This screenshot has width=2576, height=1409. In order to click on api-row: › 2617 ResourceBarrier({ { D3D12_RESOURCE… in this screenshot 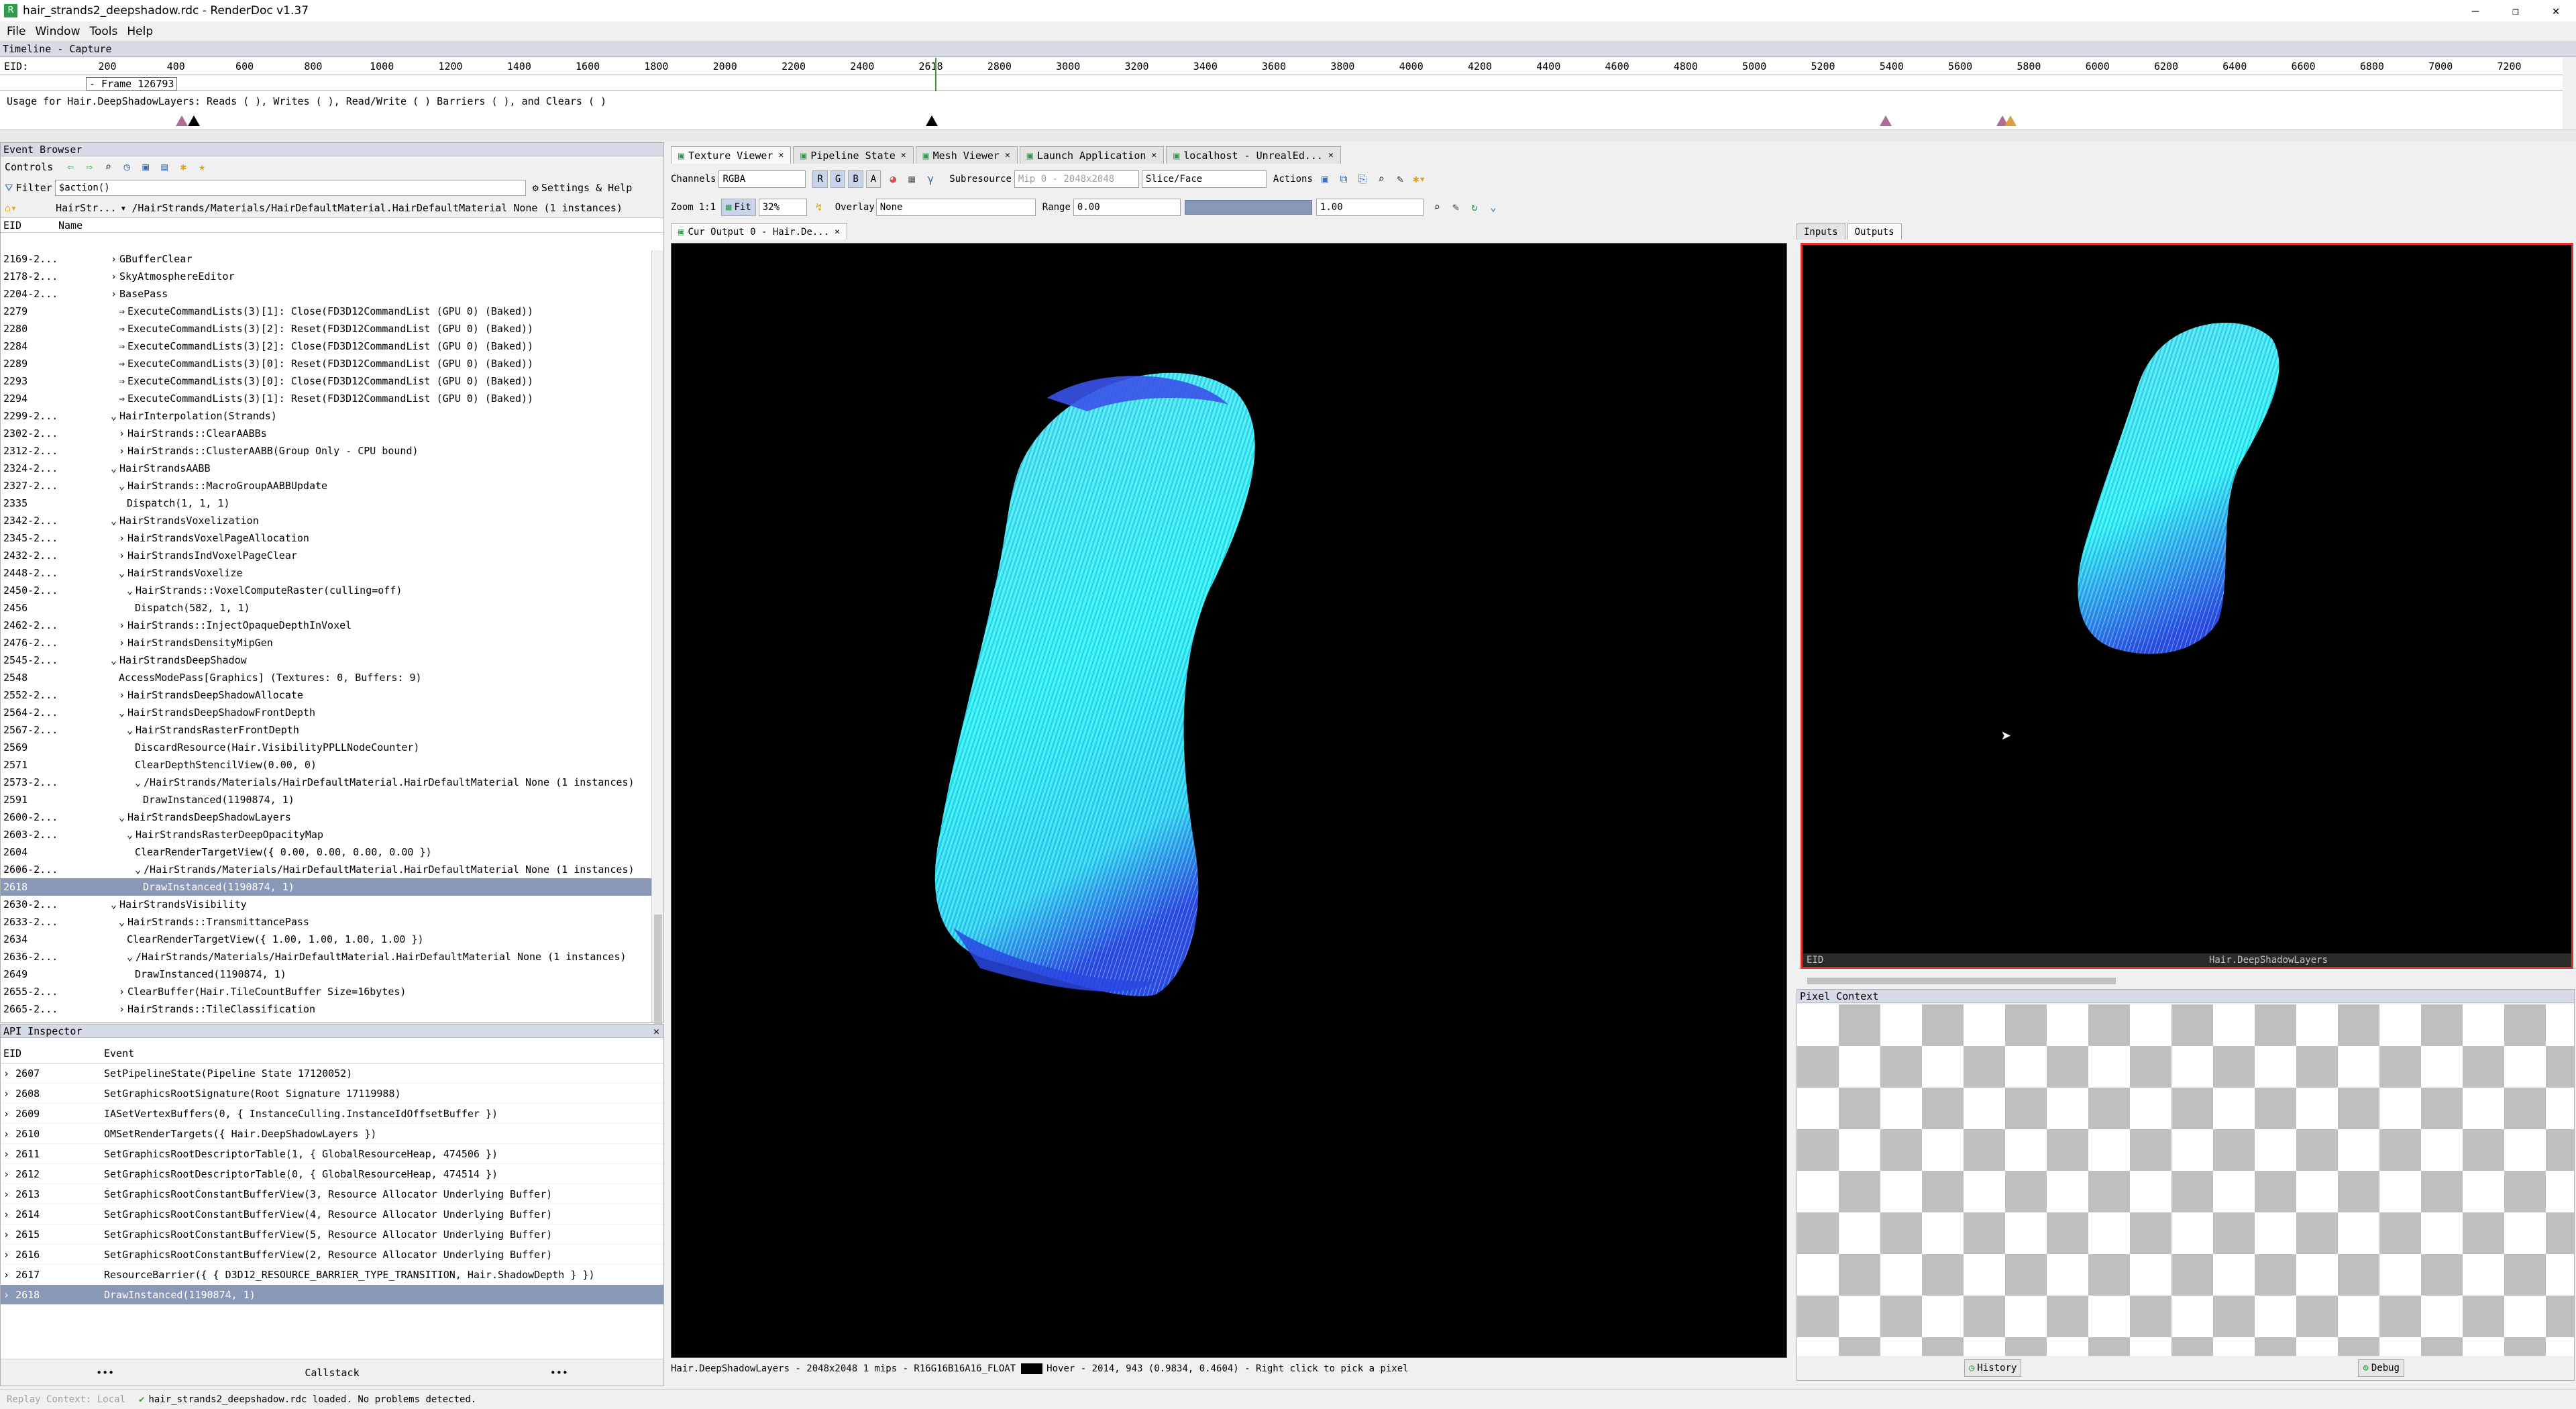, I will do `click(332, 1275)`.